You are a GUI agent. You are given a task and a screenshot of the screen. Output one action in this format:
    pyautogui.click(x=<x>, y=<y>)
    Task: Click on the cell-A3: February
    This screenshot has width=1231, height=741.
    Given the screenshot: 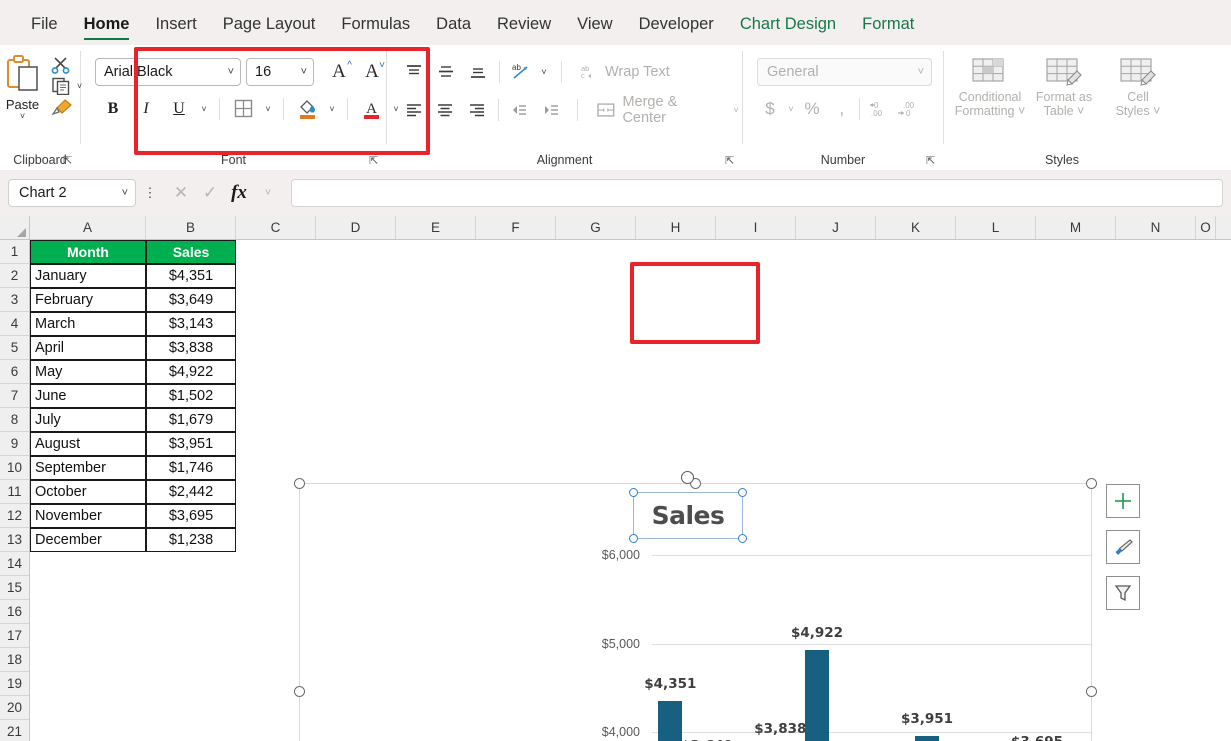 What is the action you would take?
    pyautogui.click(x=88, y=300)
    